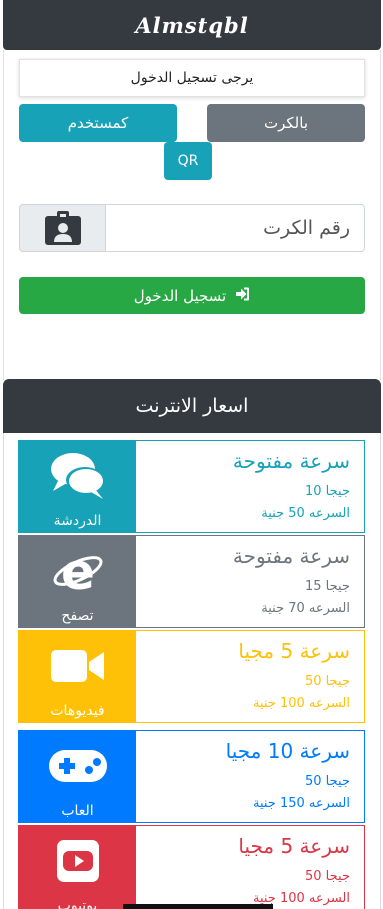 The image size is (383, 909). I want to click on sign-in-icon, so click(242, 296).